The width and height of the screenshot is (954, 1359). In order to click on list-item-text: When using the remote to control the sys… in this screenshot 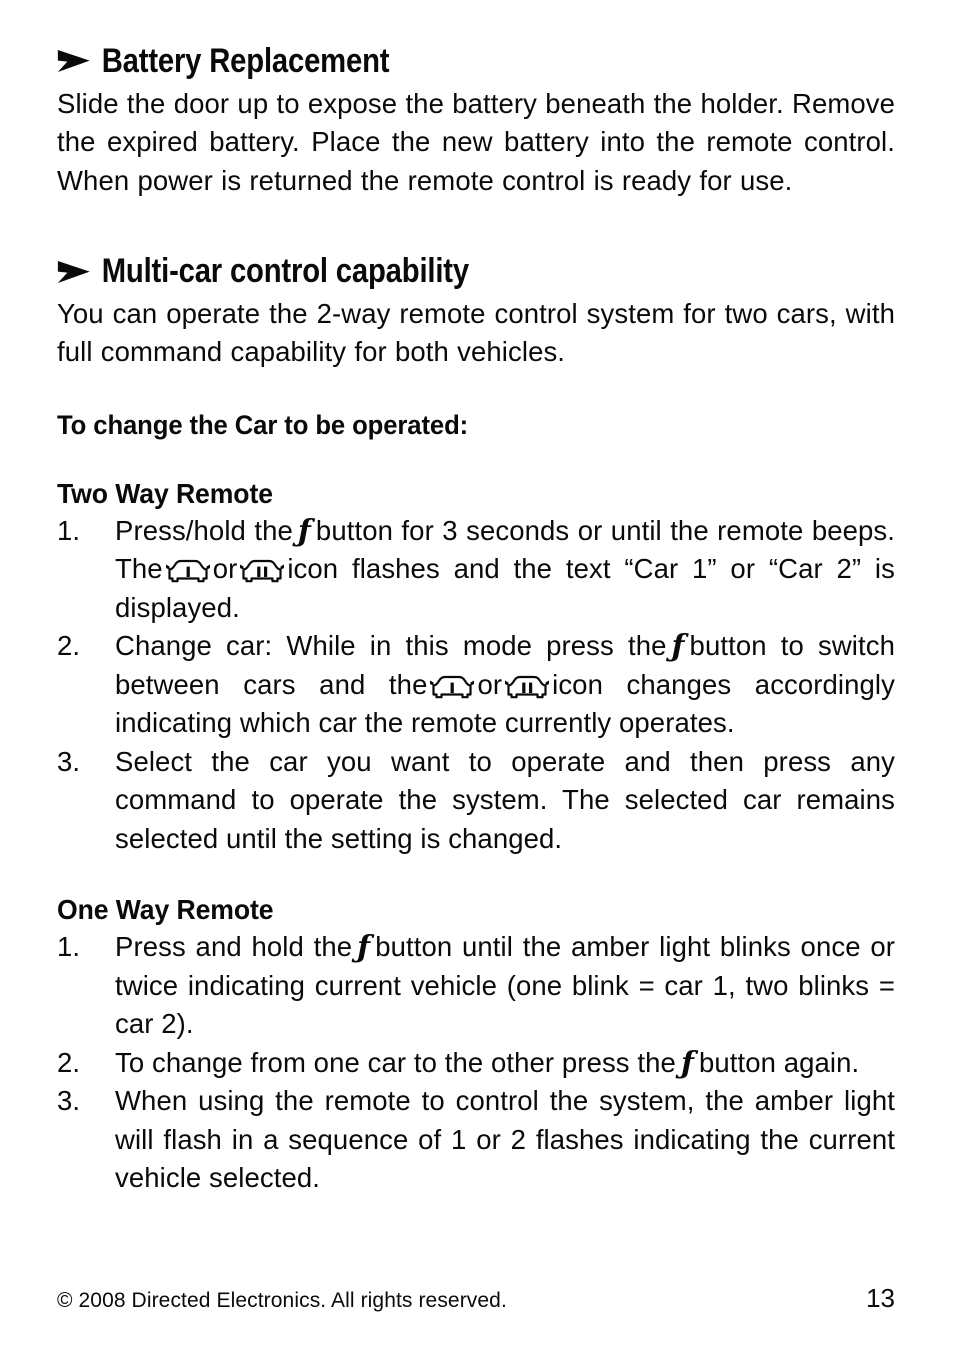, I will do `click(505, 1139)`.